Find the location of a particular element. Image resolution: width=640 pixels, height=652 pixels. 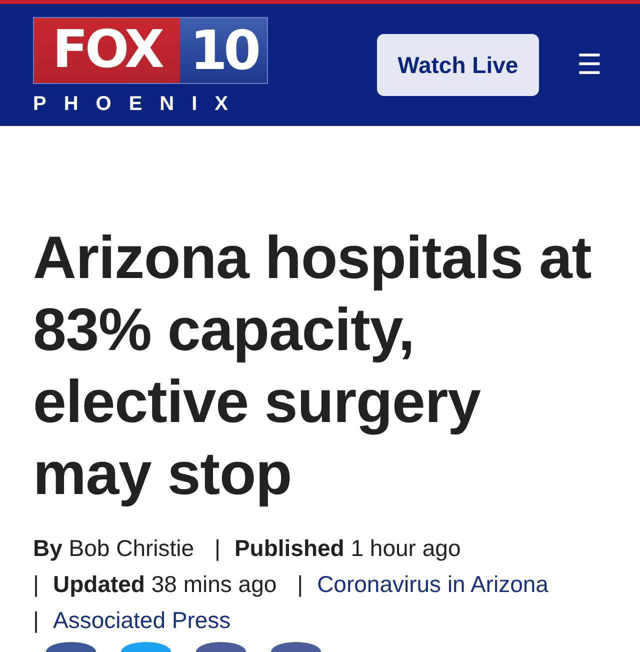

logo-text: FOX is located at coordinates (107, 50).